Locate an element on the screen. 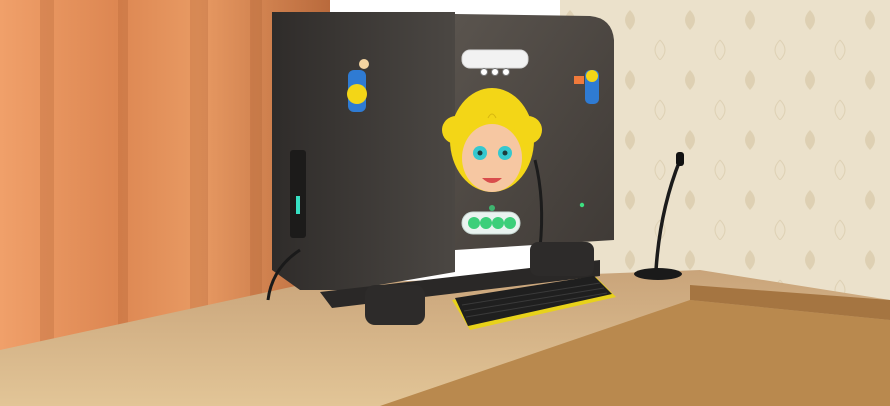  base-foot-left is located at coordinates (395, 305).